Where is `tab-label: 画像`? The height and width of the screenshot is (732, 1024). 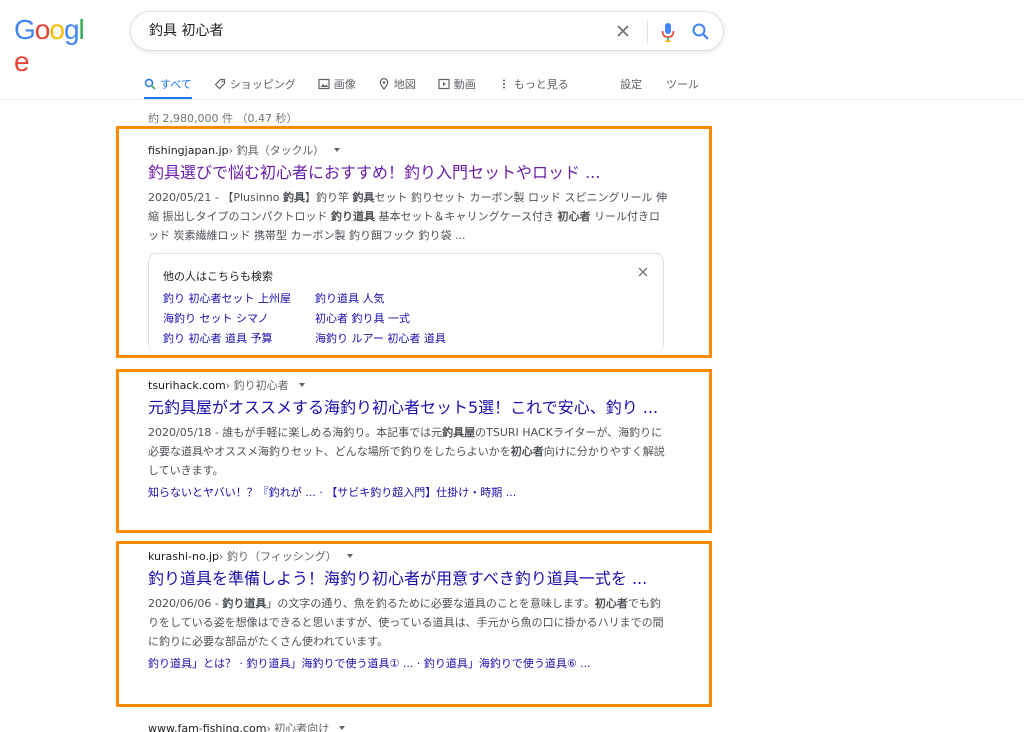 tab-label: 画像 is located at coordinates (344, 84).